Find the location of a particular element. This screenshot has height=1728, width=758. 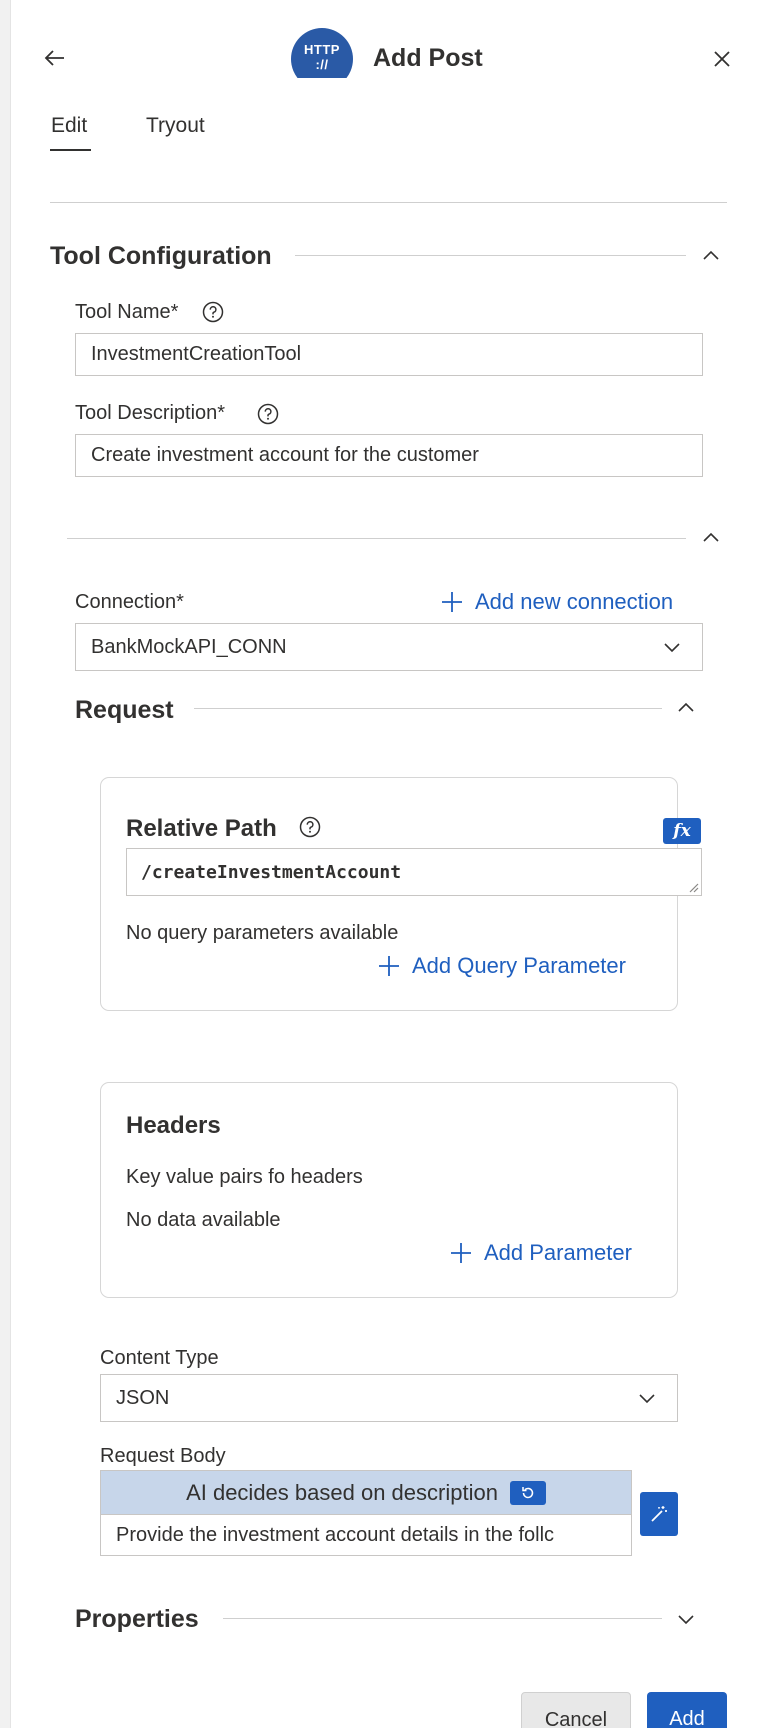

relative-path-value: /createInvestmentAccount is located at coordinates (271, 872).